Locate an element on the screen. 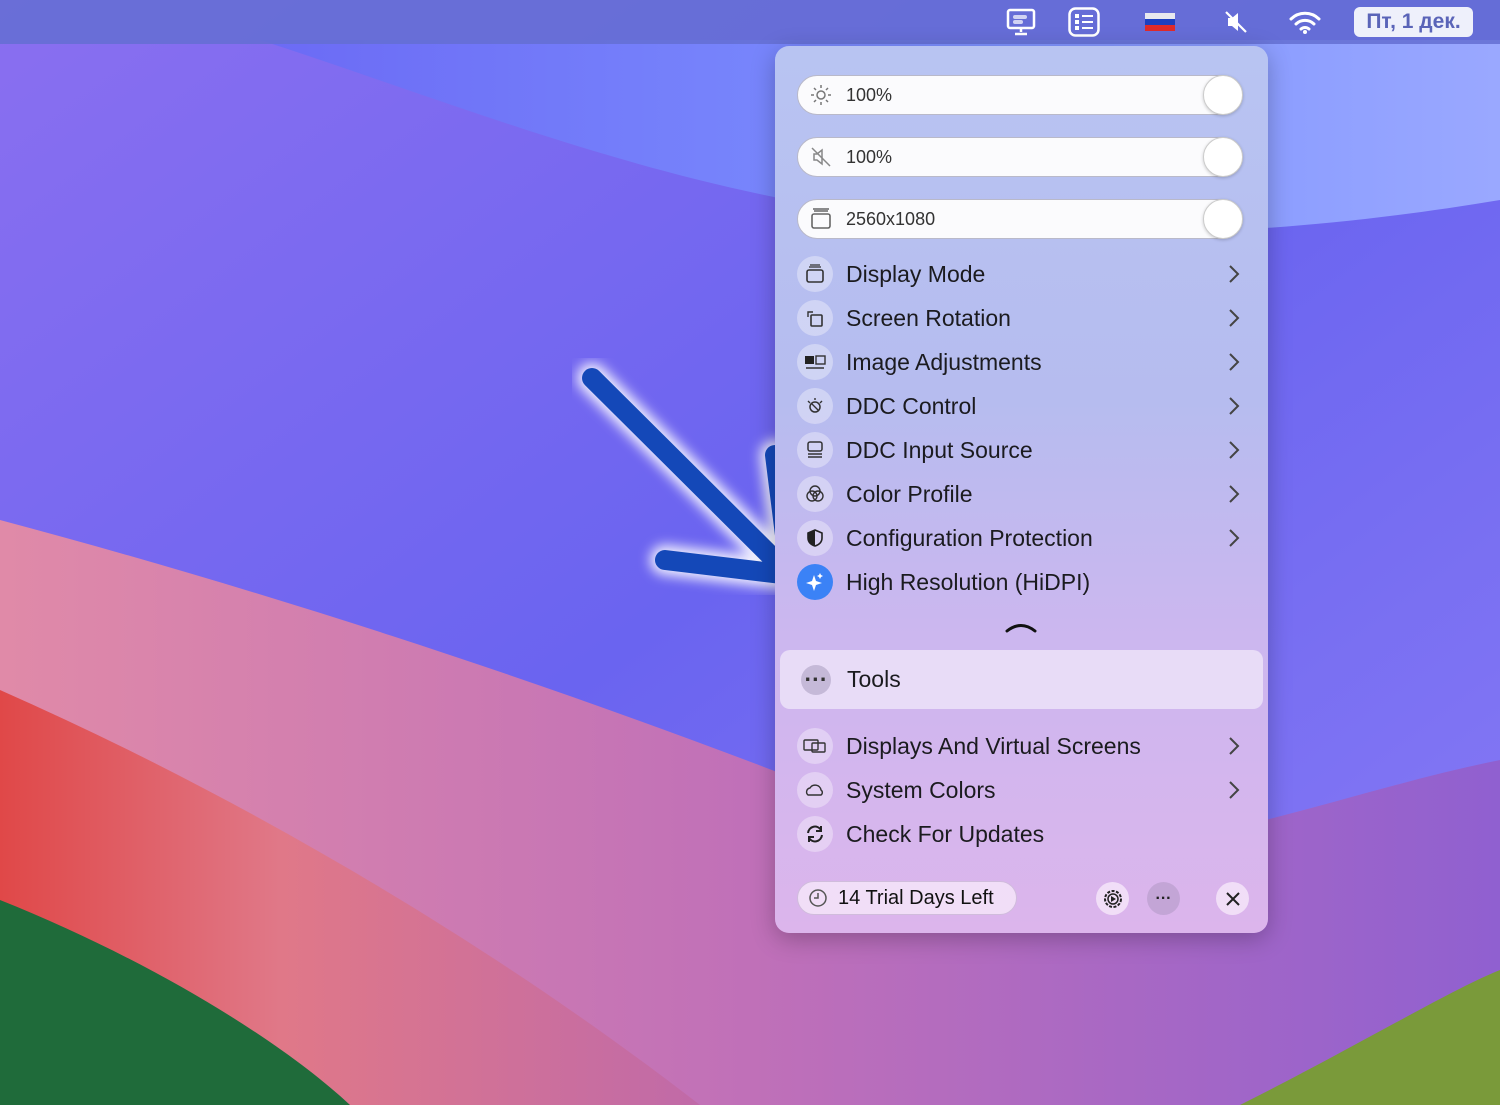 The width and height of the screenshot is (1500, 1105). ddc-icon is located at coordinates (815, 406).